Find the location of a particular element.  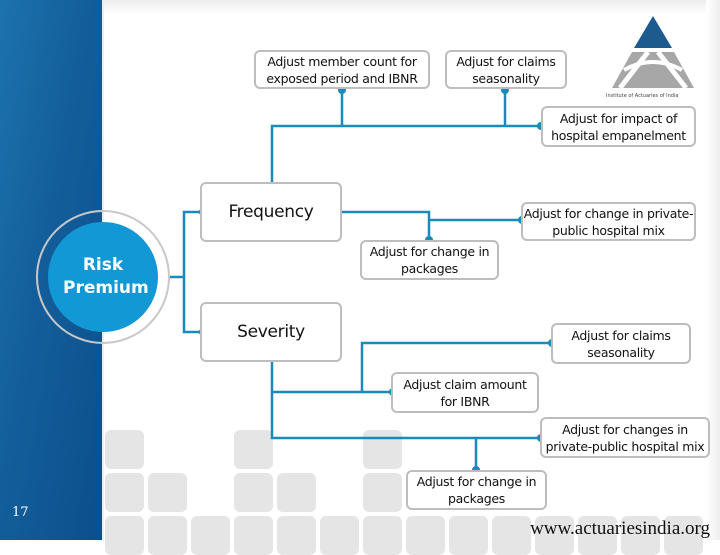

root-node: Risk Premium is located at coordinates (103, 277).